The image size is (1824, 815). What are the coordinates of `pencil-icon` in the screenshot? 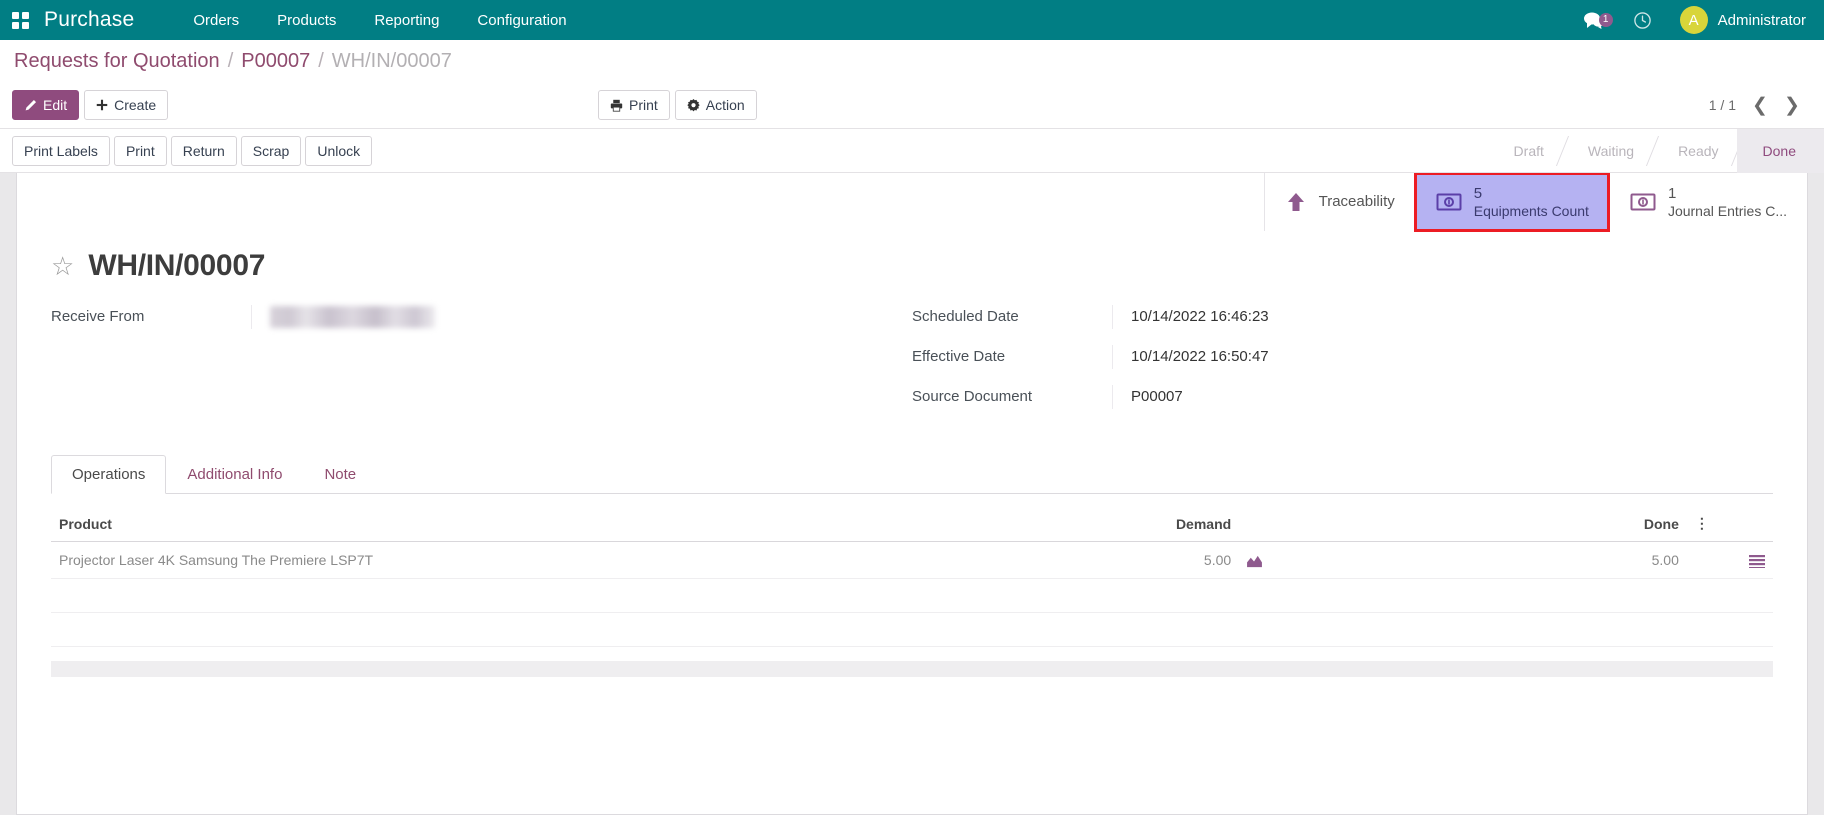 It's located at (30, 105).